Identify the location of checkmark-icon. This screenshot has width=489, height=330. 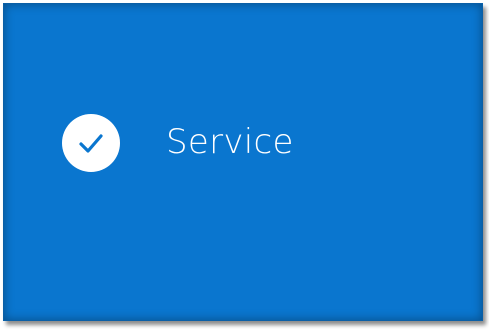
(91, 143).